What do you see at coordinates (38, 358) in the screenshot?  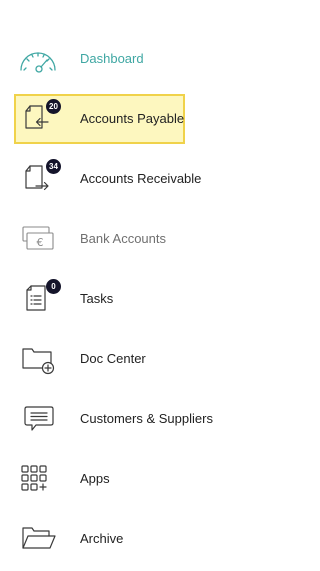 I see `folder-plus-icon` at bounding box center [38, 358].